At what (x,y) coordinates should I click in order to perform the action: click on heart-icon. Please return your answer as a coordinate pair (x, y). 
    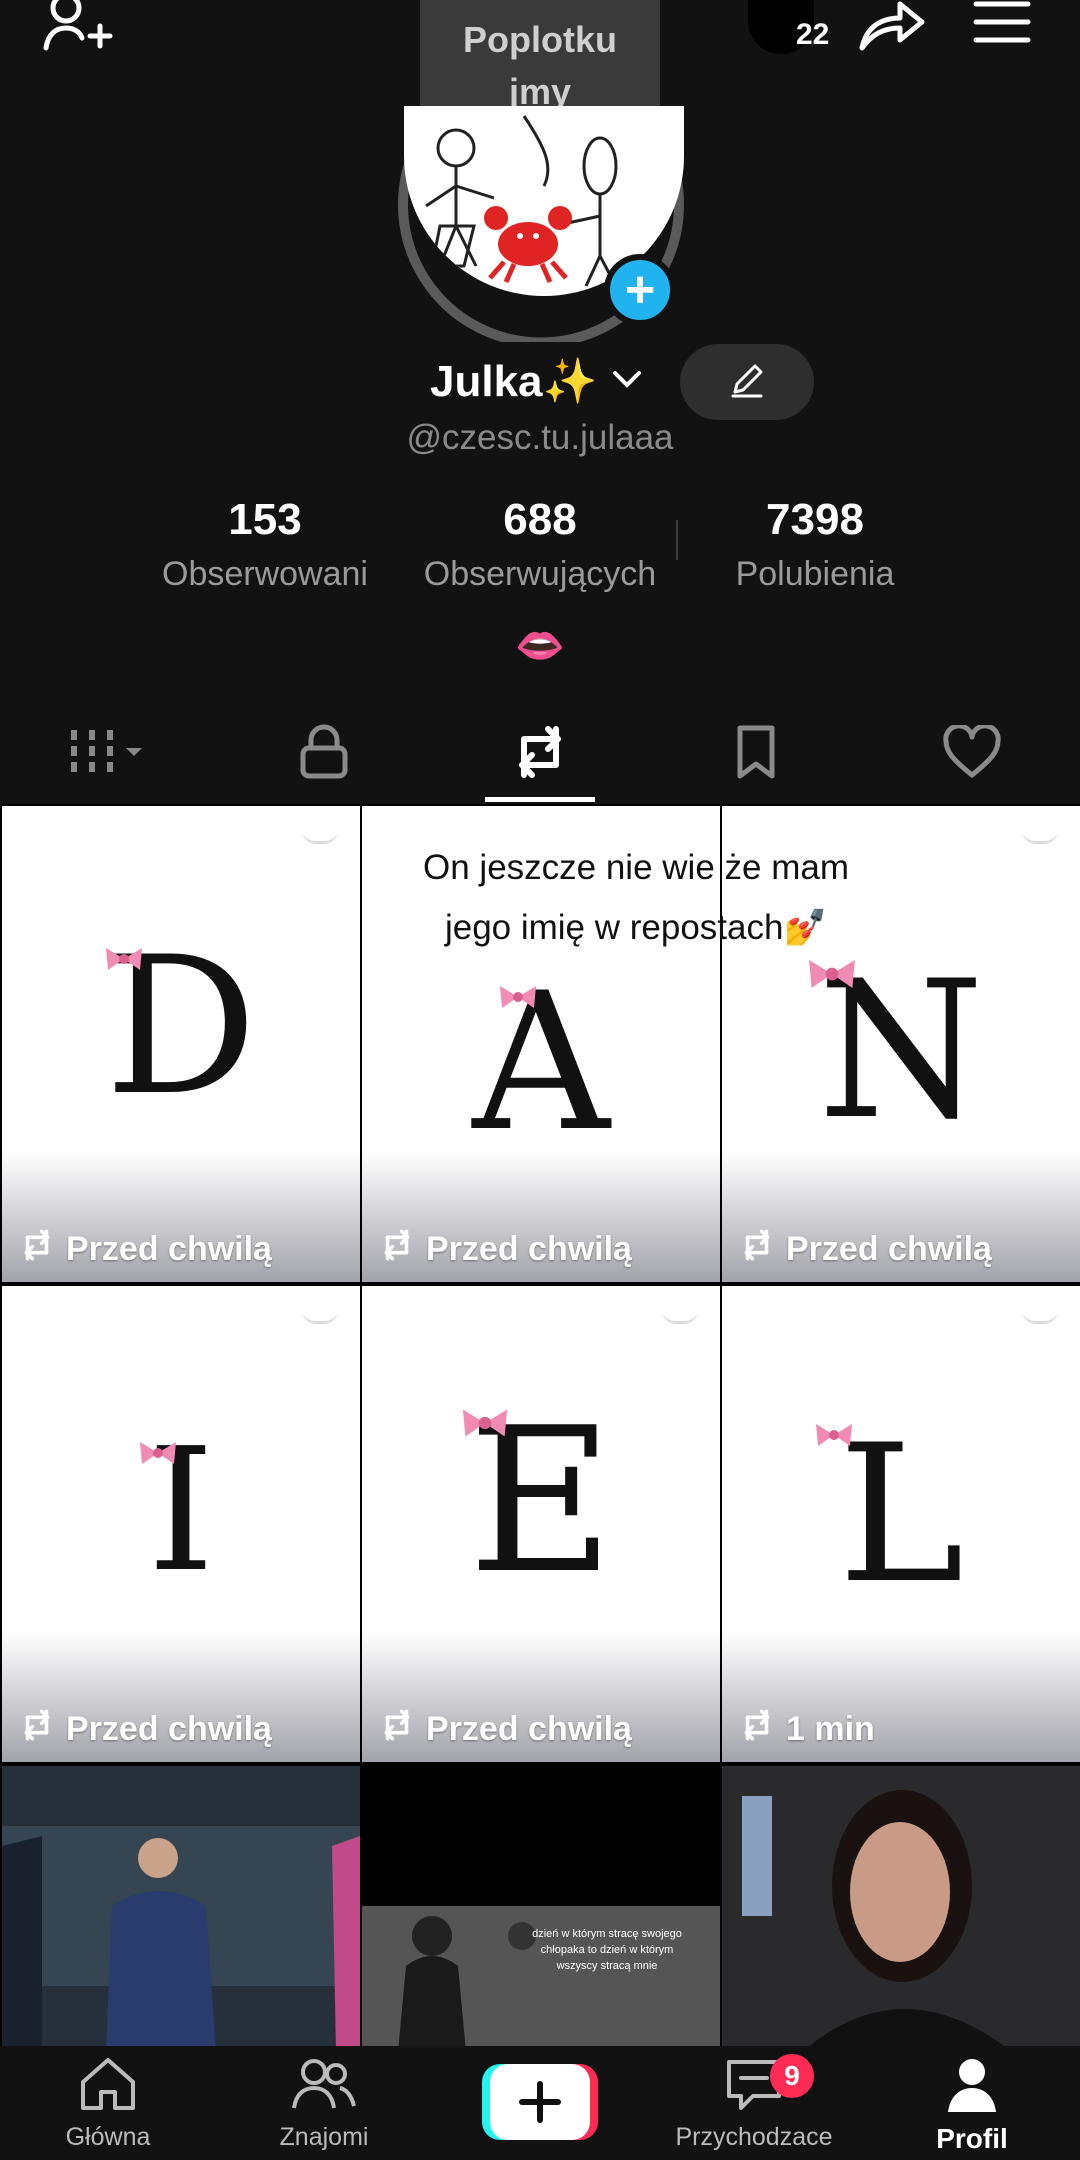
    Looking at the image, I should click on (972, 753).